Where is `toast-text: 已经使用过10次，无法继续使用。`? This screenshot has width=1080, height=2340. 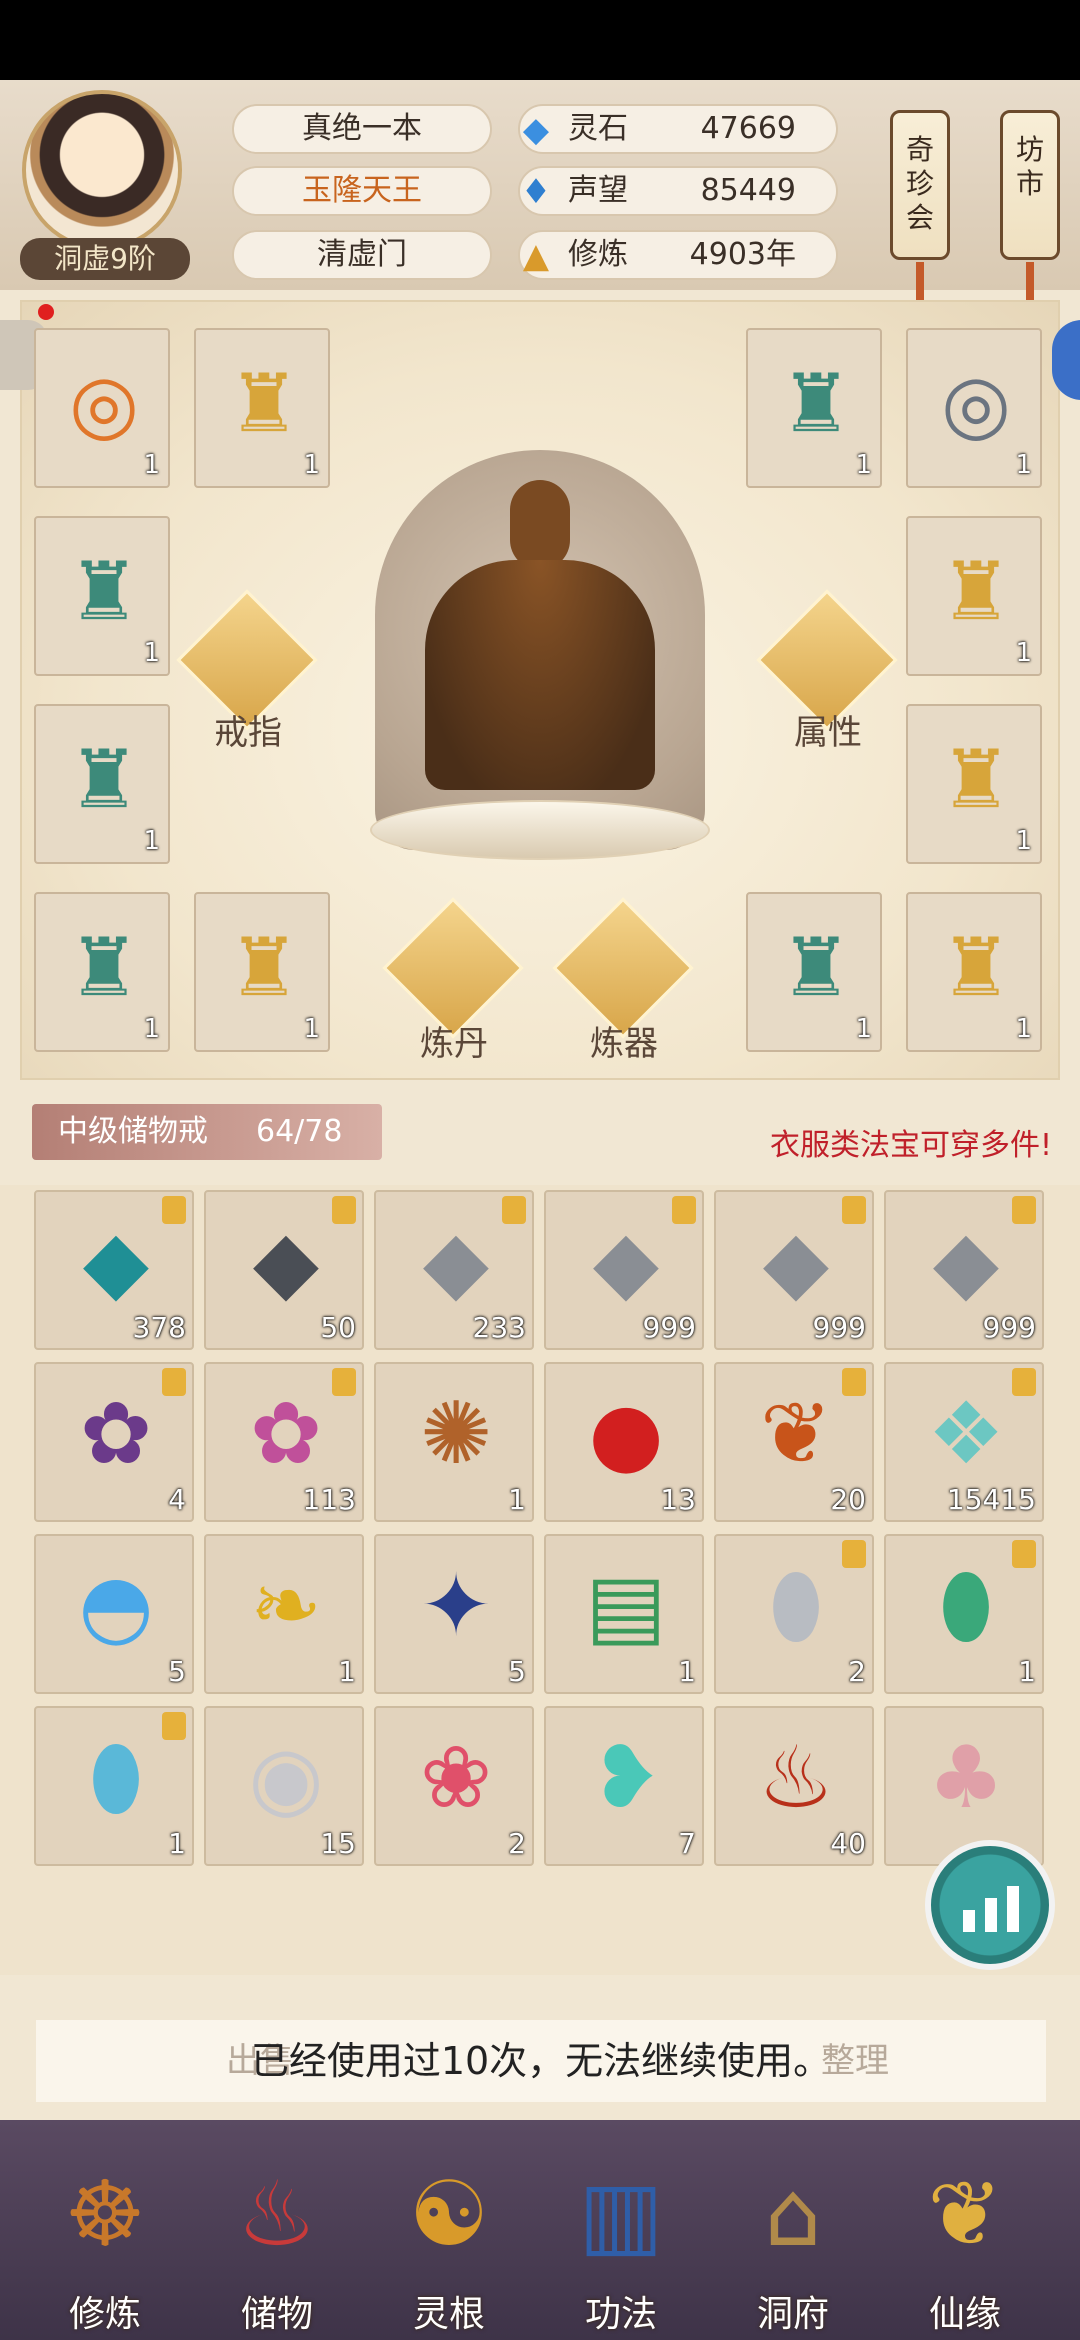
toast-text: 已经使用过10次，无法继续使用。 is located at coordinates (541, 2061).